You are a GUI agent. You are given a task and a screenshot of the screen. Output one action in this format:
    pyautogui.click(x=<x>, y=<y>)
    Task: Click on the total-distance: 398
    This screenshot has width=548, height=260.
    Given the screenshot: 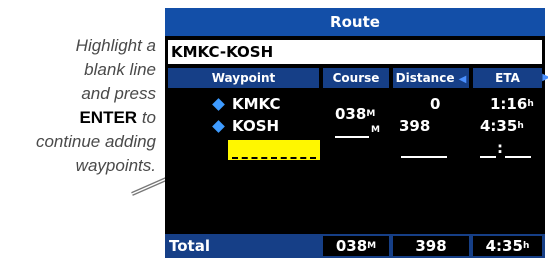 What is the action you would take?
    pyautogui.click(x=431, y=246)
    